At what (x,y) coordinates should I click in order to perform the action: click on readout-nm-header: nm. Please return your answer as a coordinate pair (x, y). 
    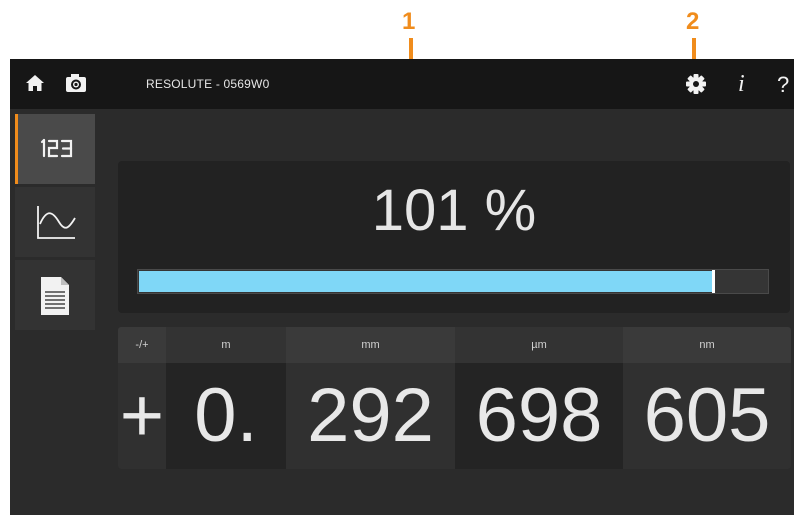
    Looking at the image, I should click on (707, 345).